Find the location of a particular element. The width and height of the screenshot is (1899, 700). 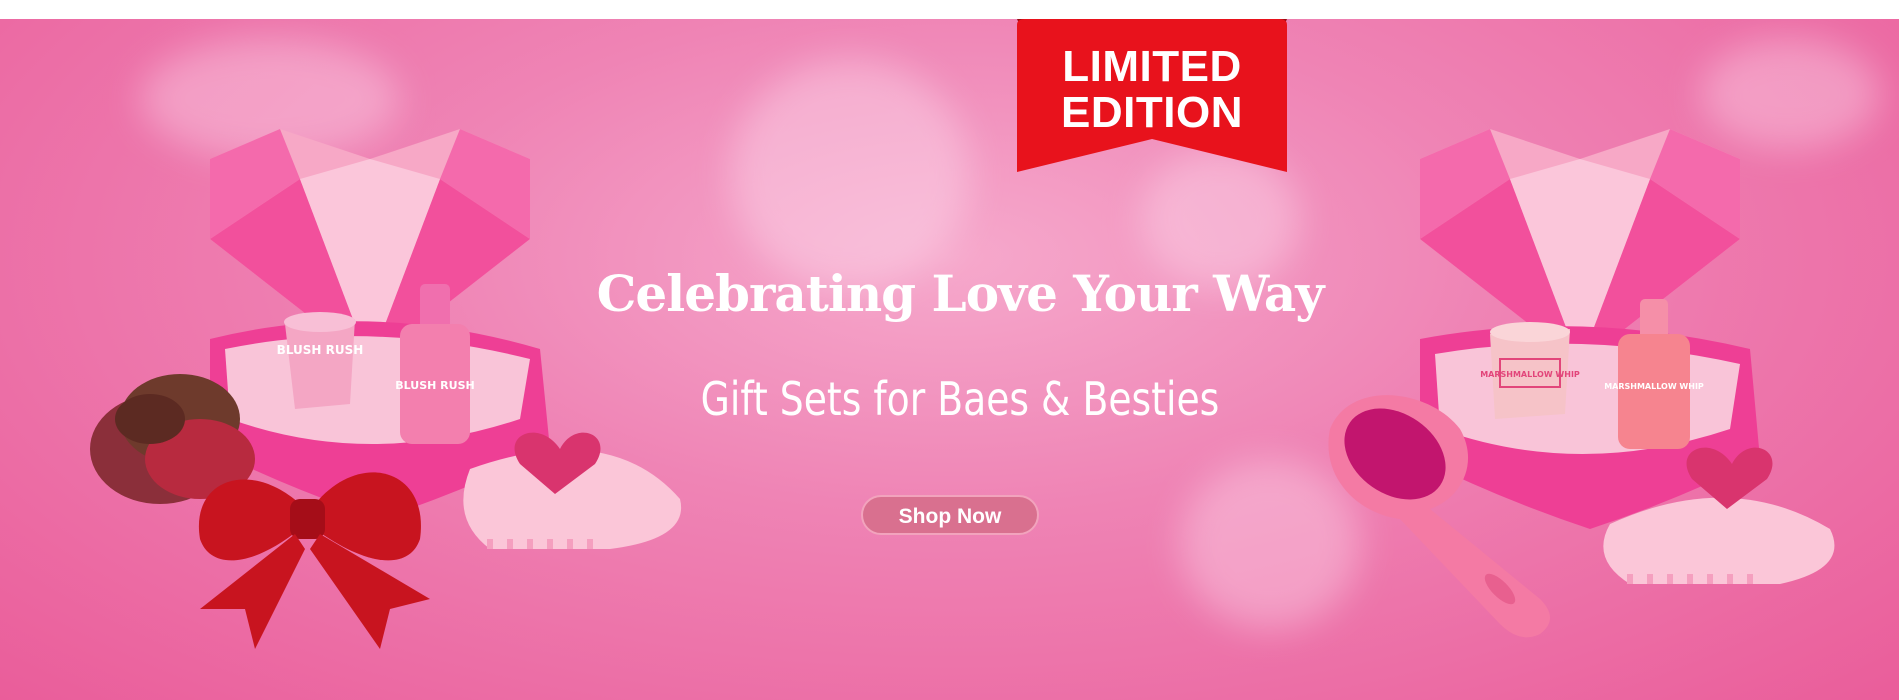

limited-edition-label: LIMITED EDITION is located at coordinates (1152, 90).